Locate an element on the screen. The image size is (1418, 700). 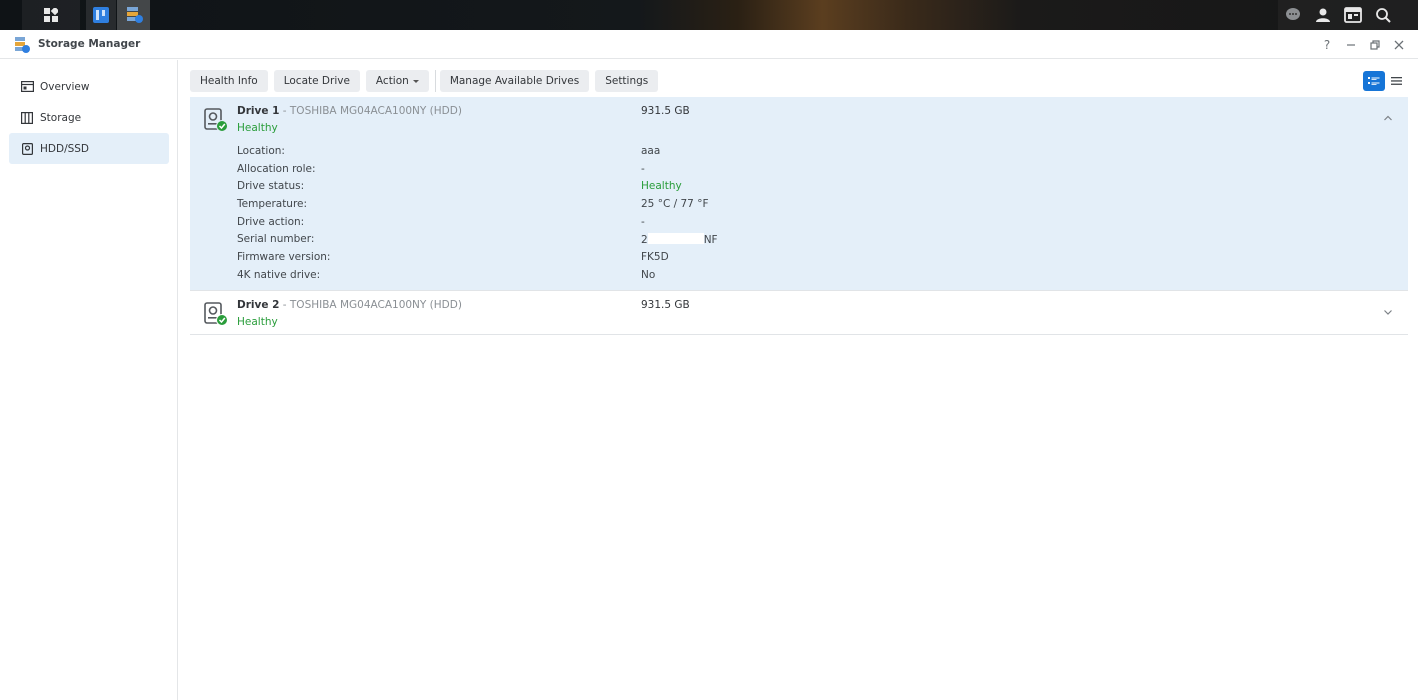
serial-prefix: 2 is located at coordinates (644, 240).